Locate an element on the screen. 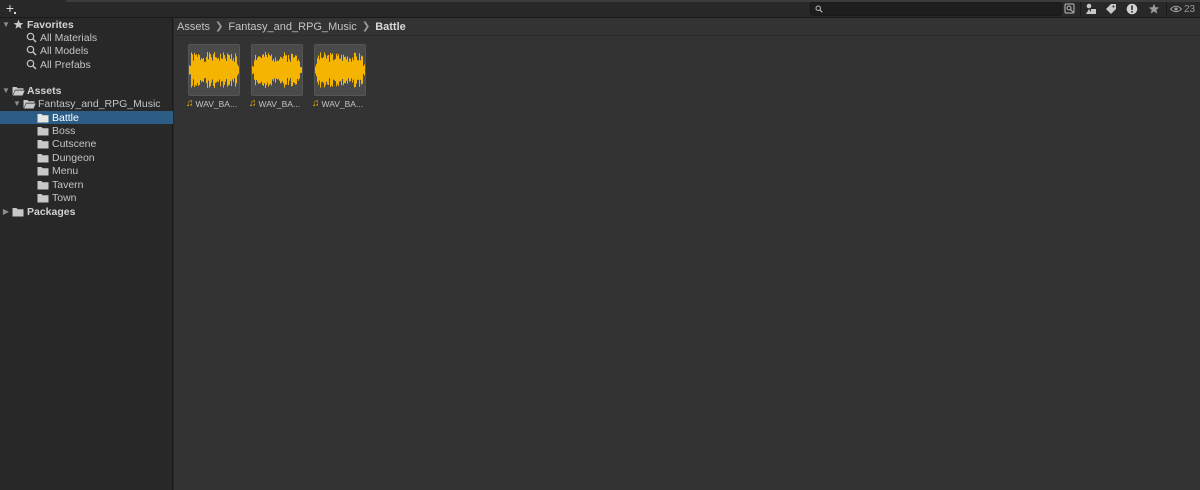 The width and height of the screenshot is (1200, 490). folder-label: Fantasy_and_RPG_Music is located at coordinates (99, 103).